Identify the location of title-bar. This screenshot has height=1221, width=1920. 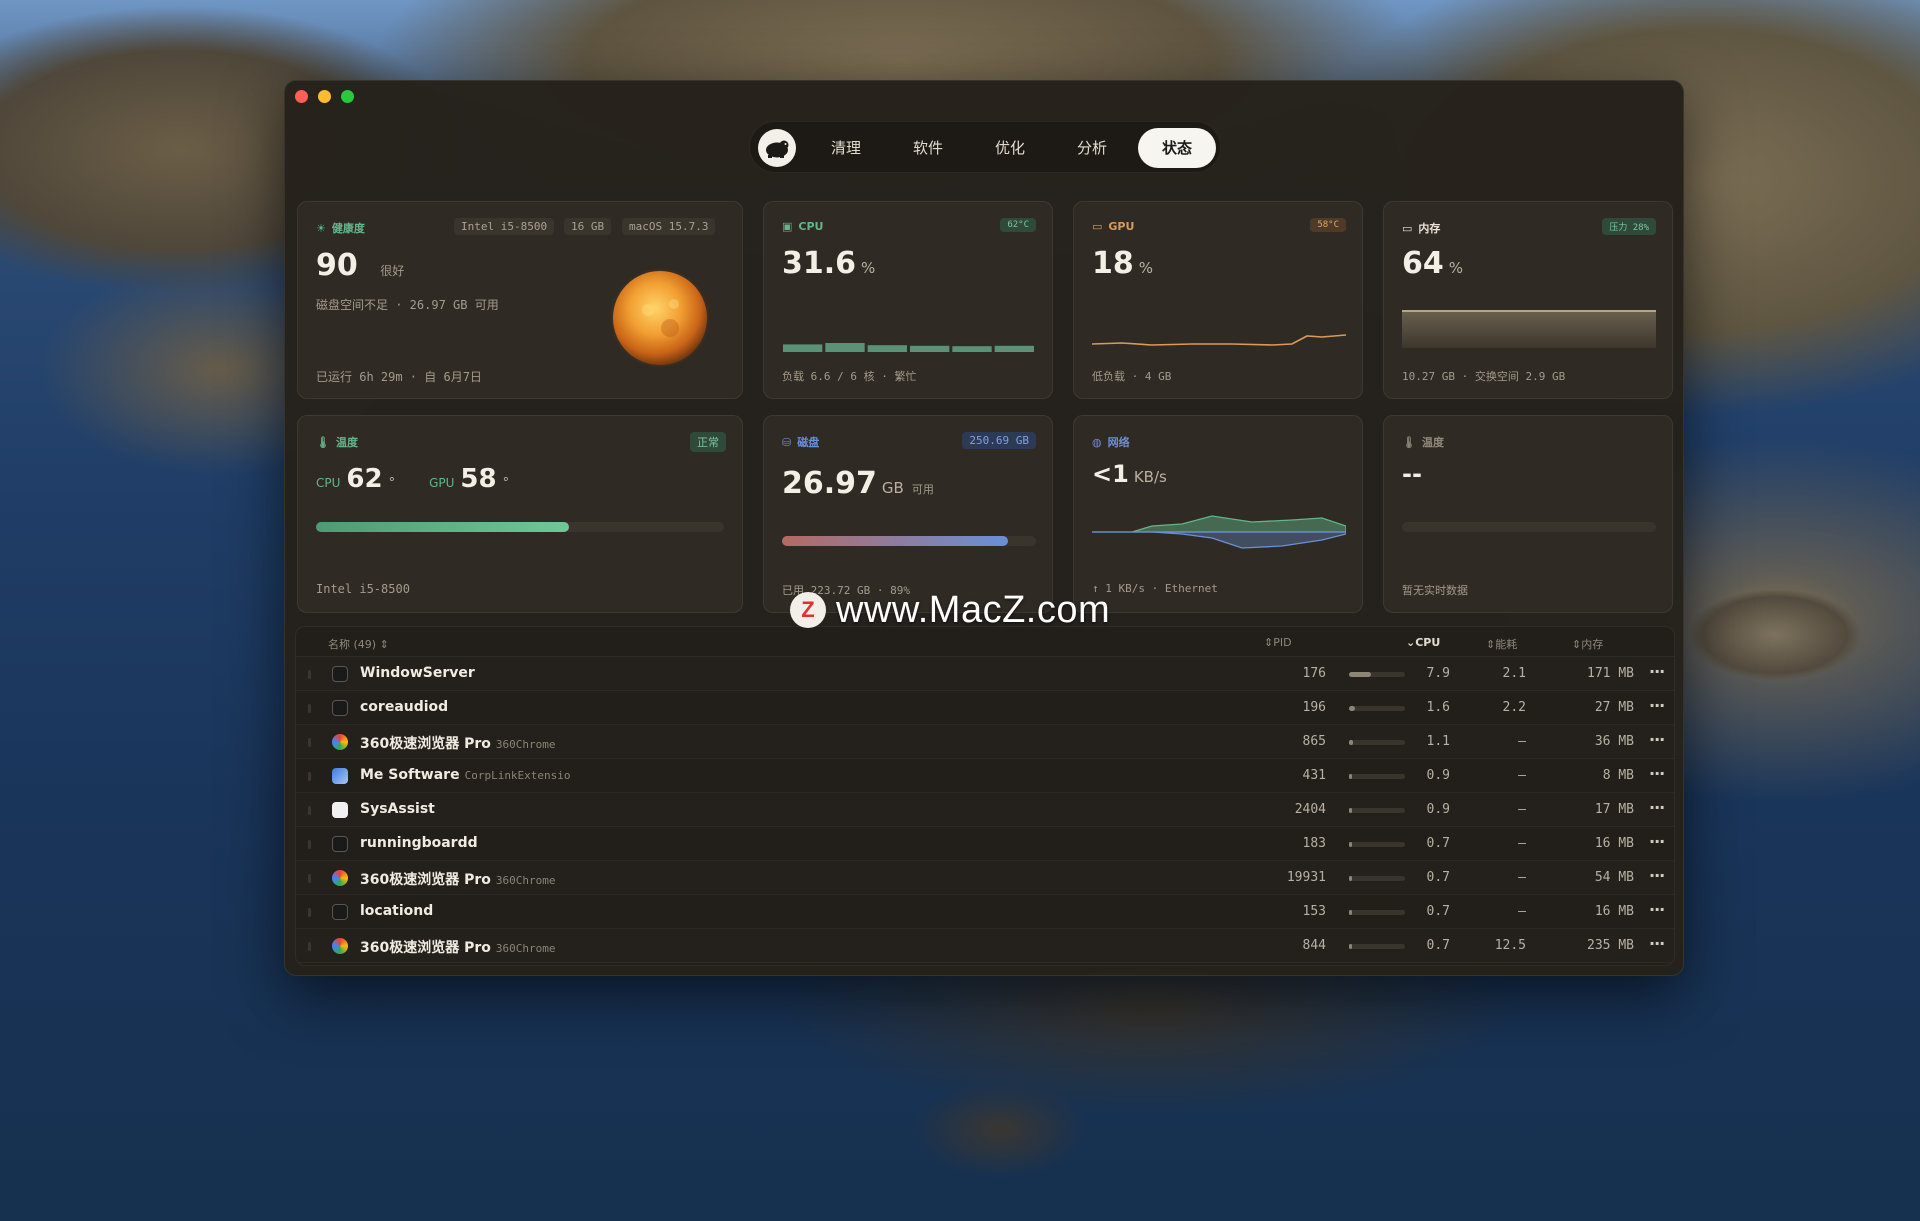
(984, 98).